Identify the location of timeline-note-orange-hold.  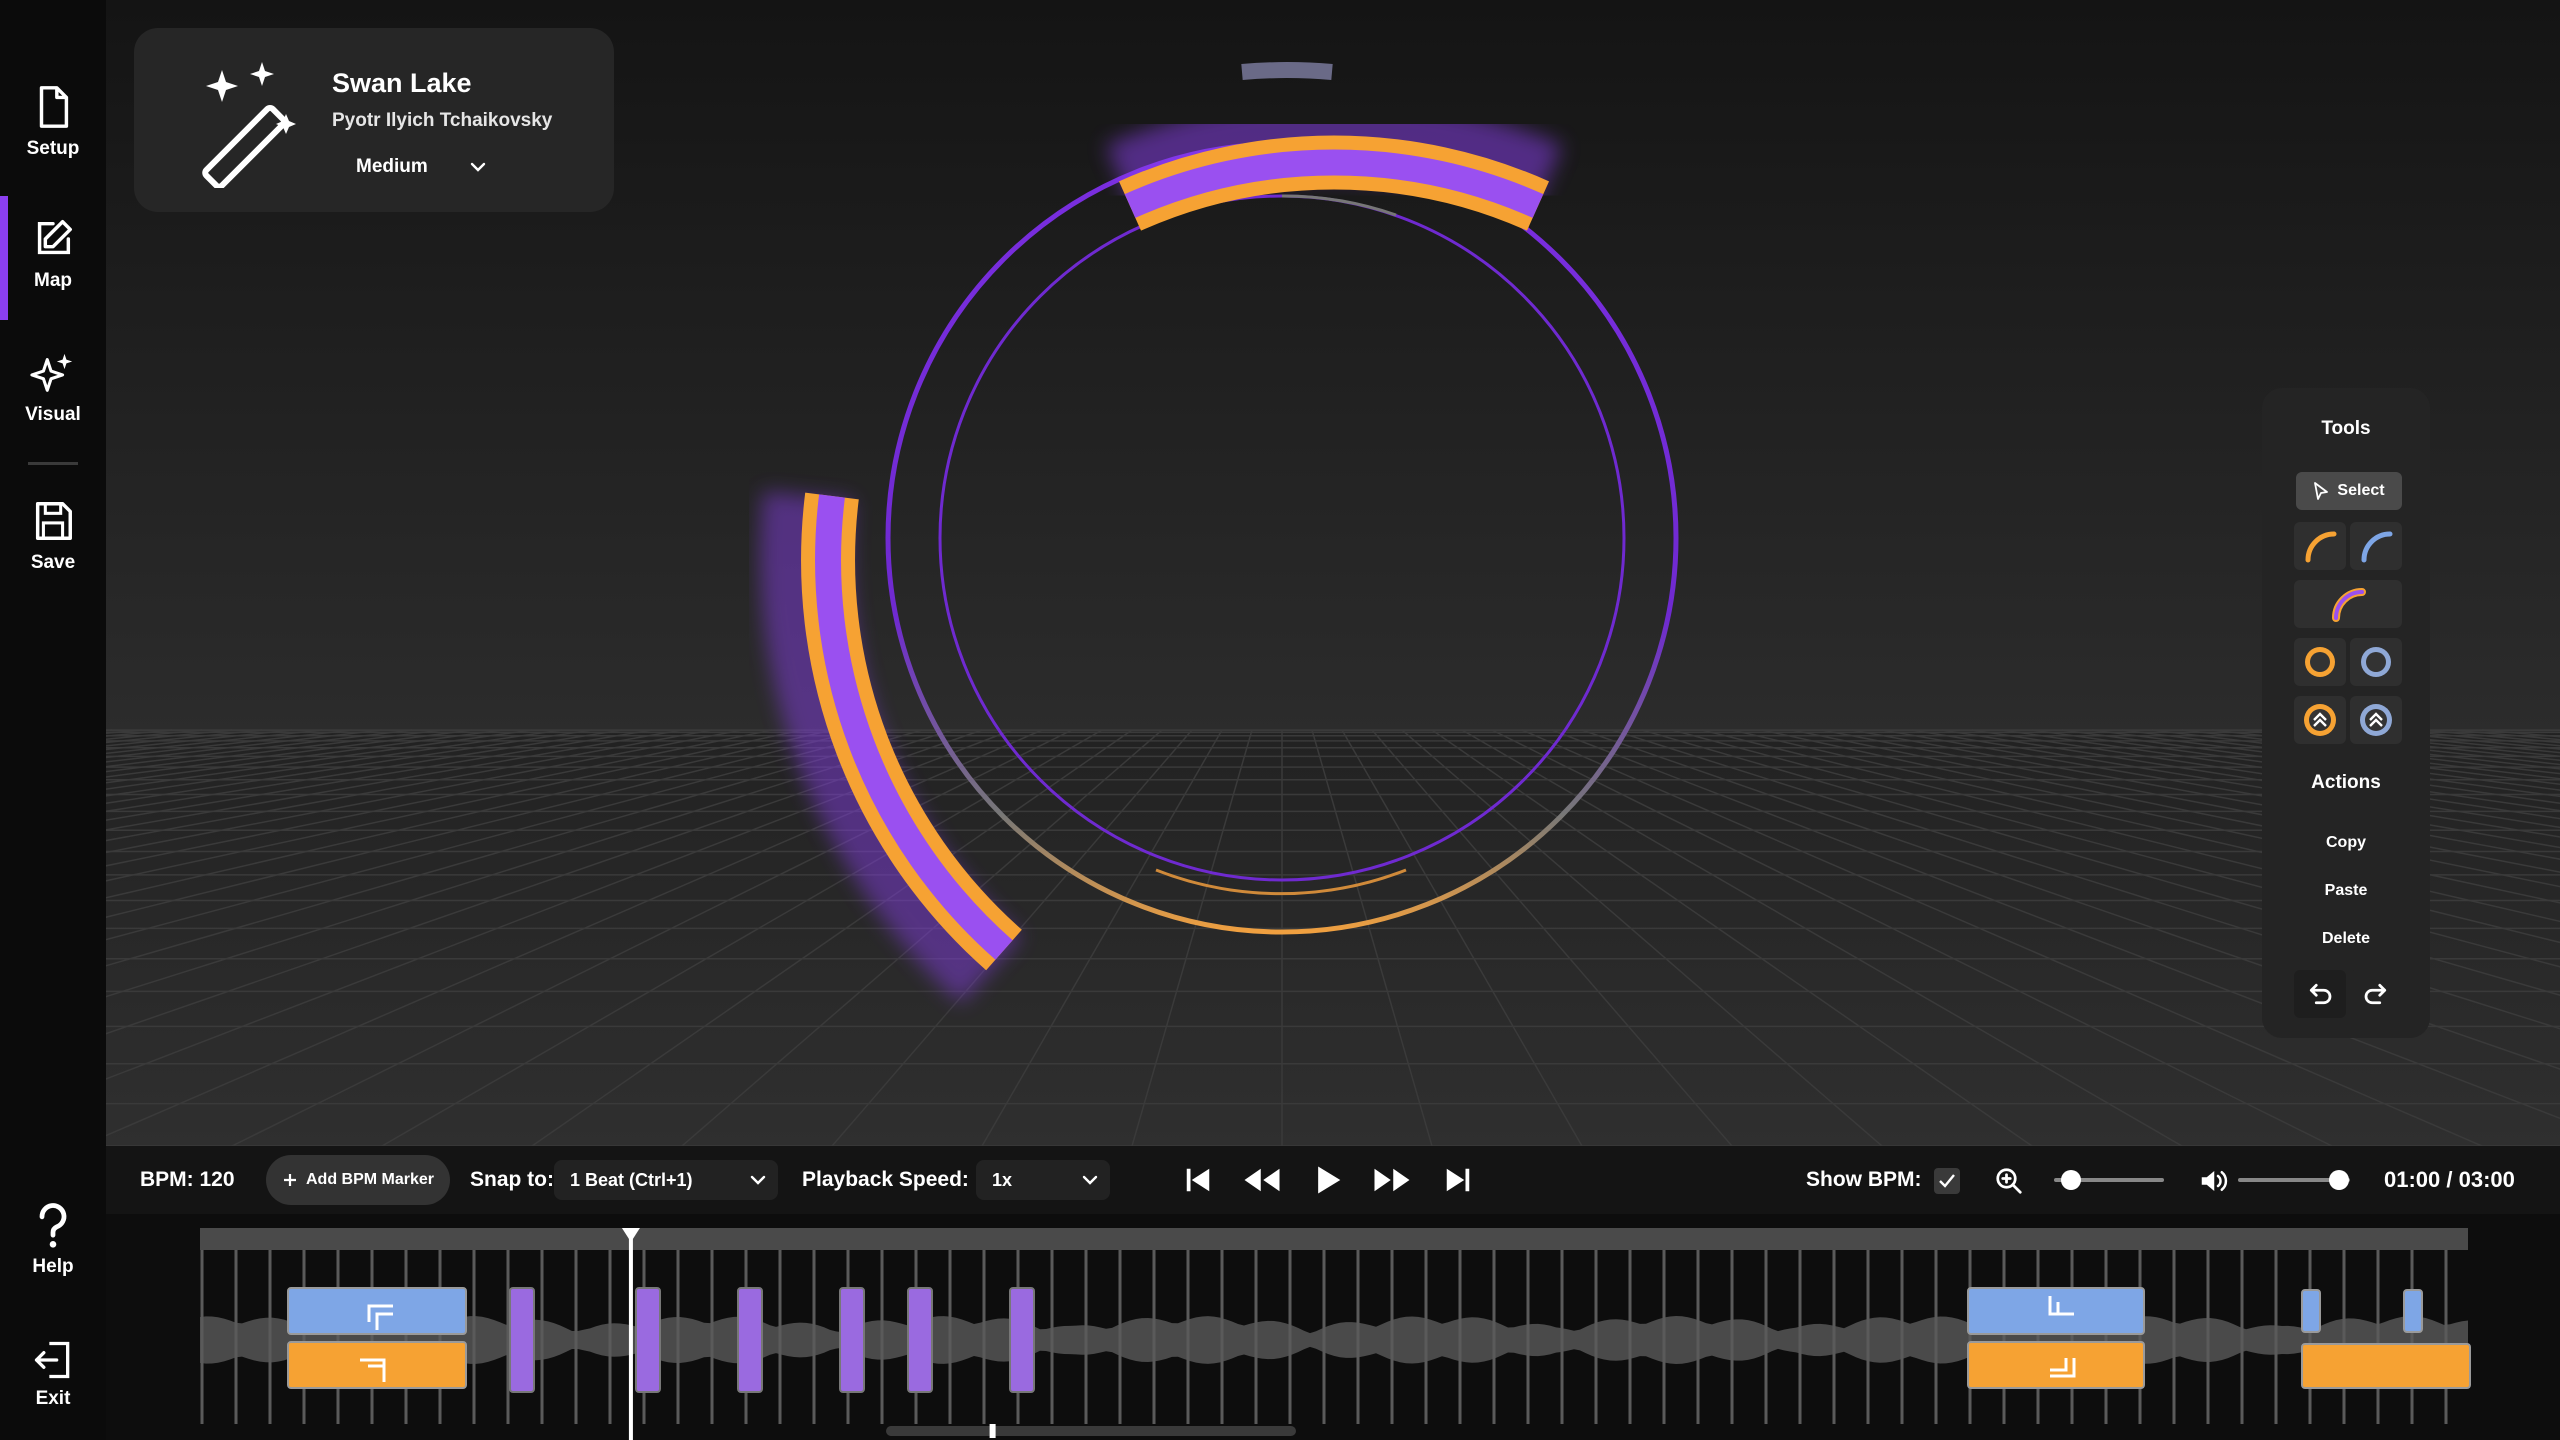
(2386, 1366).